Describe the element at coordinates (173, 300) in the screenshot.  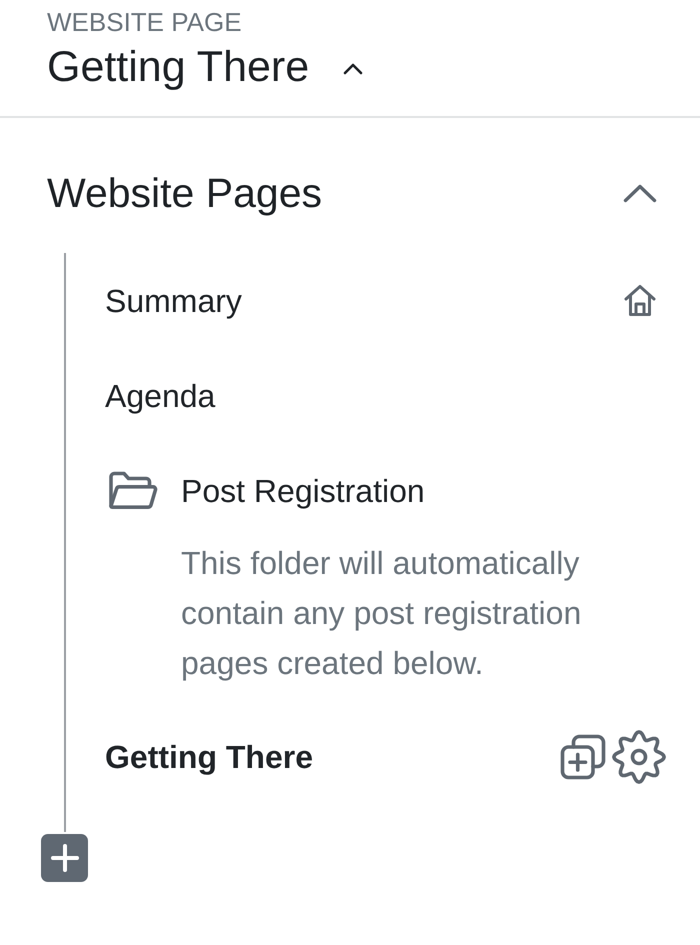
I see `page-link: Summary` at that location.